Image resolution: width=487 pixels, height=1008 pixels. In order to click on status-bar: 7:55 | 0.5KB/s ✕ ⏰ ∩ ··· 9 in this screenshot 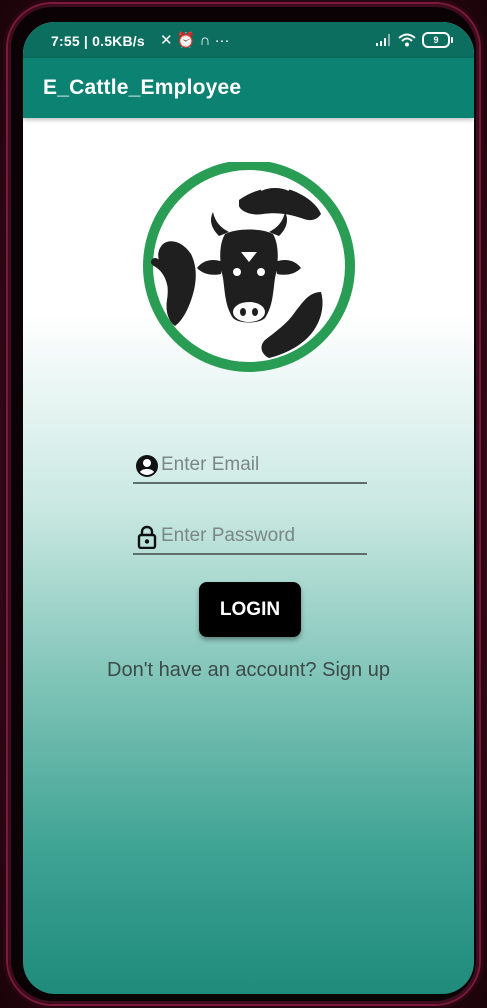, I will do `click(248, 40)`.